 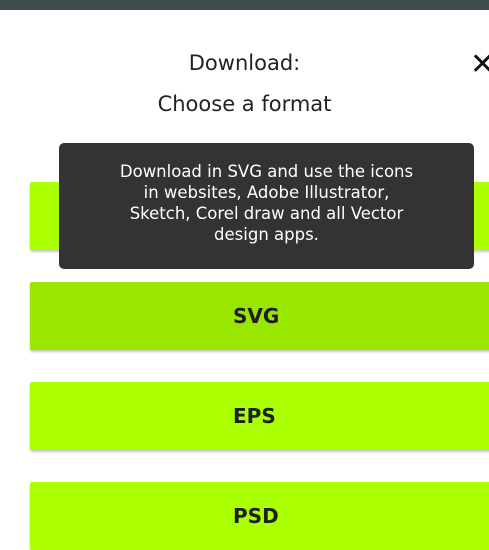 What do you see at coordinates (244, 63) in the screenshot?
I see `dialog-title: Download:` at bounding box center [244, 63].